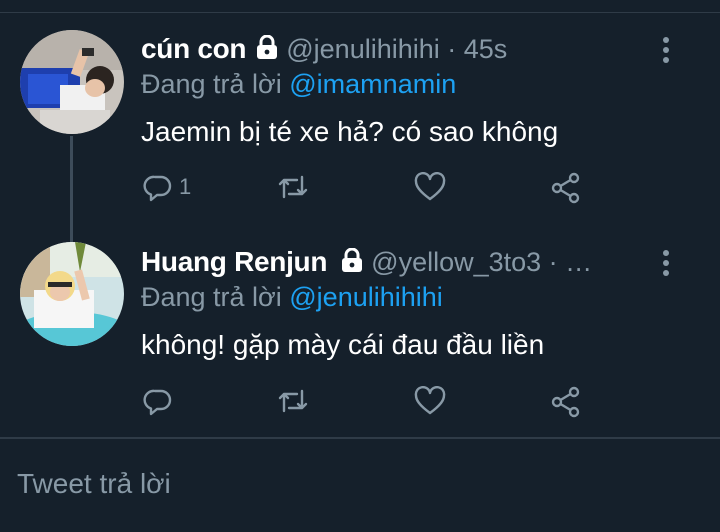  What do you see at coordinates (372, 84) in the screenshot?
I see `mention-link: @imamnamin` at bounding box center [372, 84].